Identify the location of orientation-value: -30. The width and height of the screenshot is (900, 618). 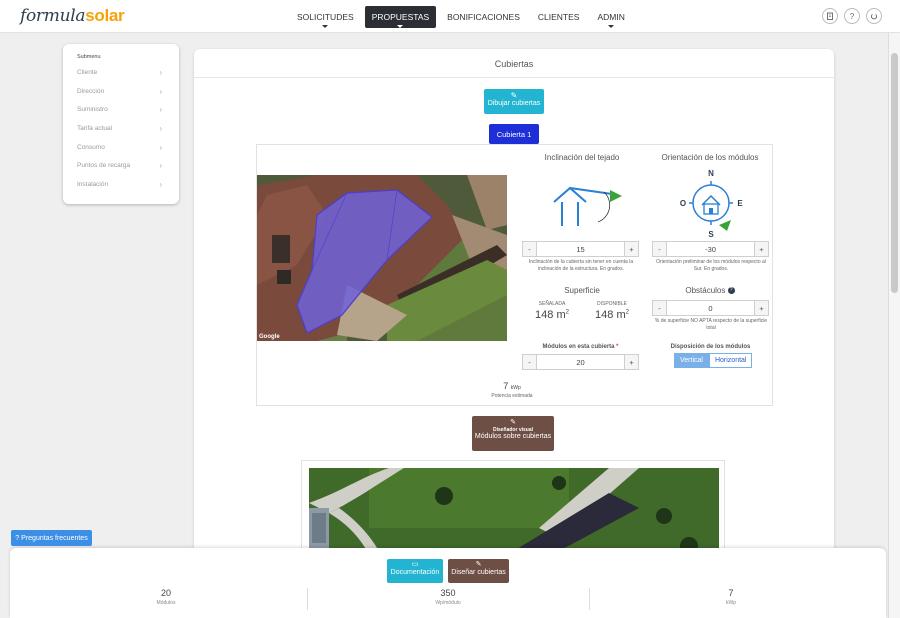
(710, 249).